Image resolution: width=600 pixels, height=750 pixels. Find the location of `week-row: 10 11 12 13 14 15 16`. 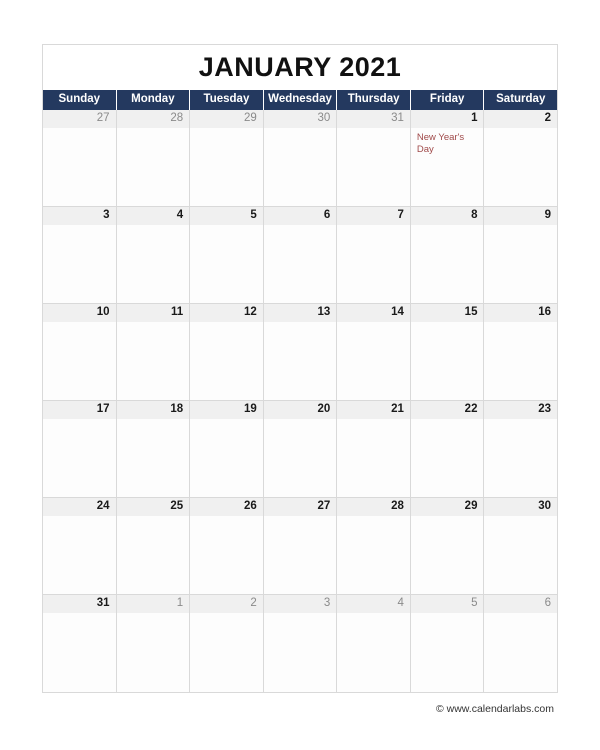

week-row: 10 11 12 13 14 15 16 is located at coordinates (300, 352).